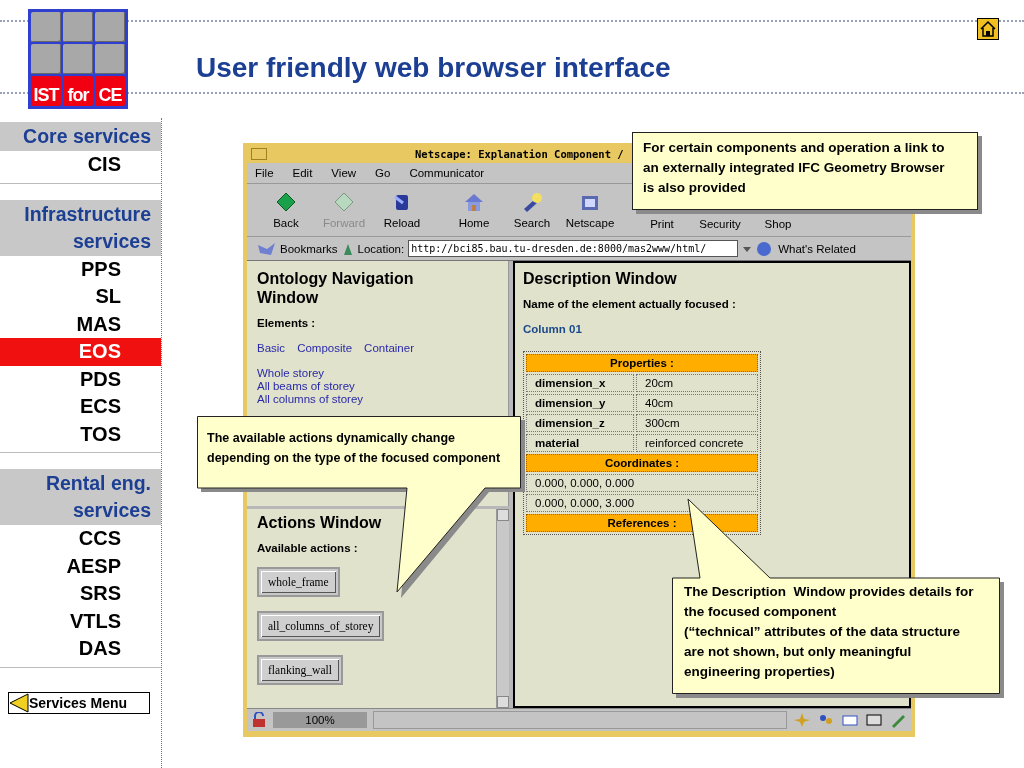 The image size is (1024, 768). I want to click on property-value: 40cm, so click(697, 403).